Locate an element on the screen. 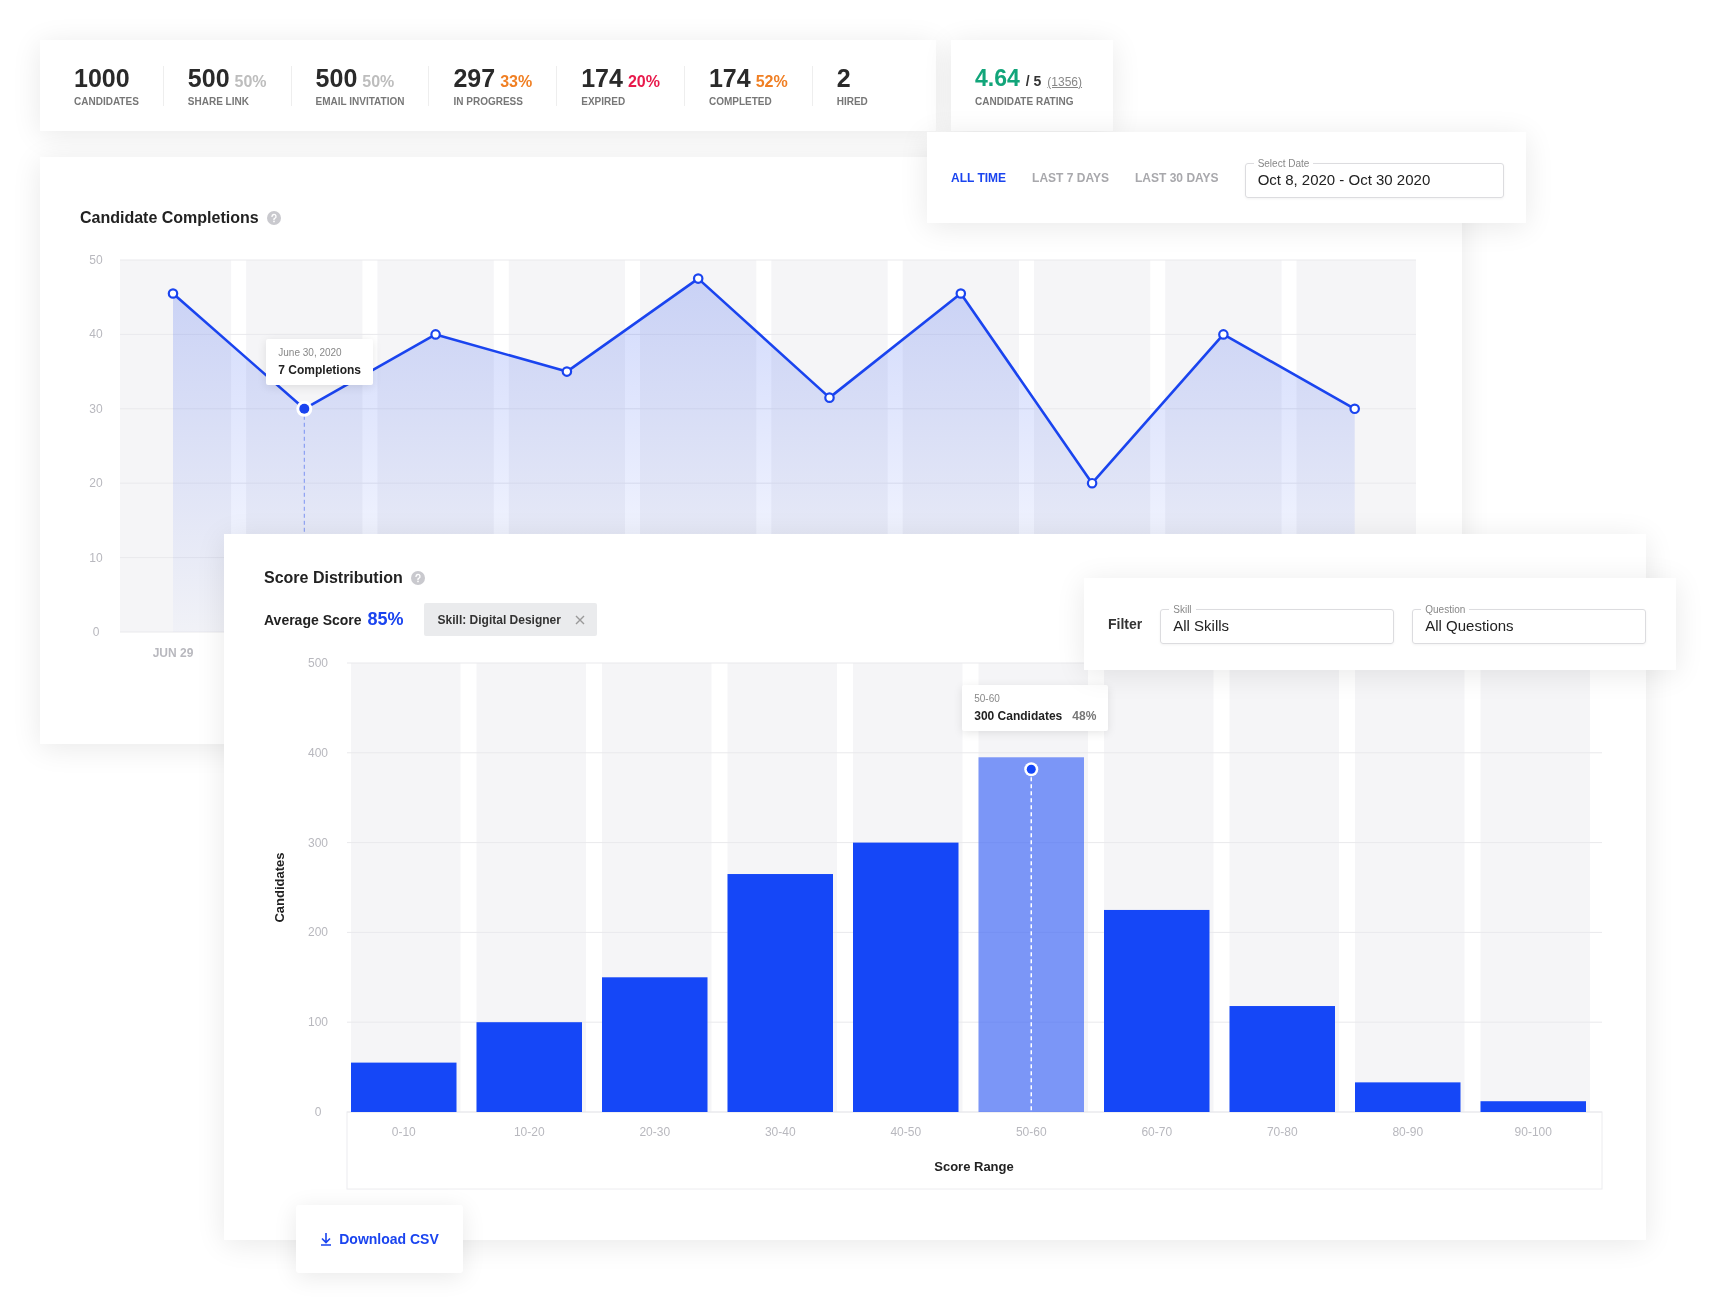  axis-tick-label: 60-70 is located at coordinates (1157, 1132).